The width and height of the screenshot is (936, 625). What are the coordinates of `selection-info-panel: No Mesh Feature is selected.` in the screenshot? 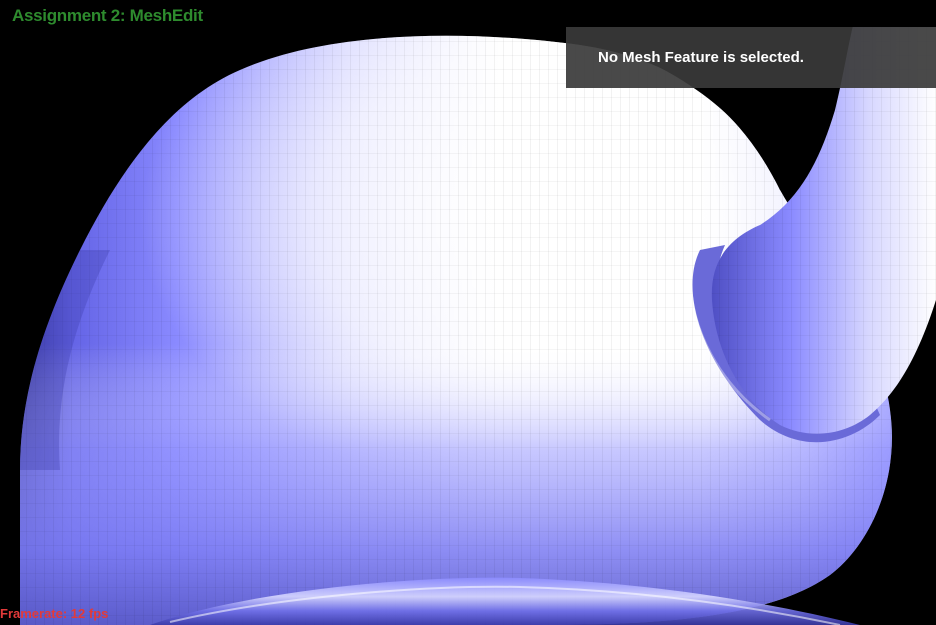 It's located at (751, 57).